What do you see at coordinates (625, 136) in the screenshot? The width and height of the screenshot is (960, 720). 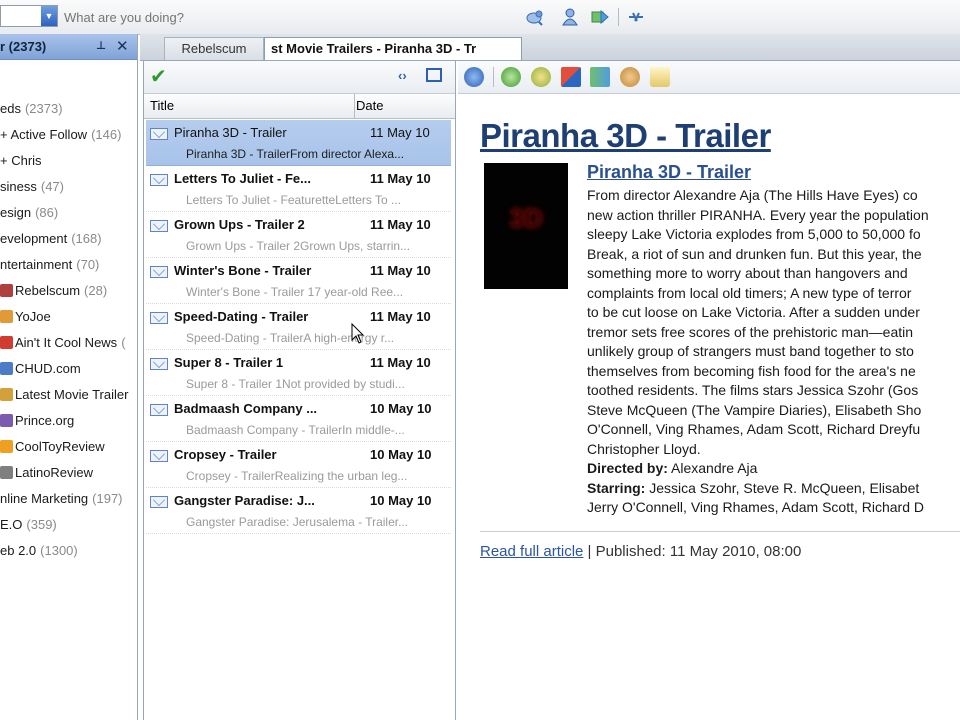 I see `article-title: Piranha 3D - Trailer` at bounding box center [625, 136].